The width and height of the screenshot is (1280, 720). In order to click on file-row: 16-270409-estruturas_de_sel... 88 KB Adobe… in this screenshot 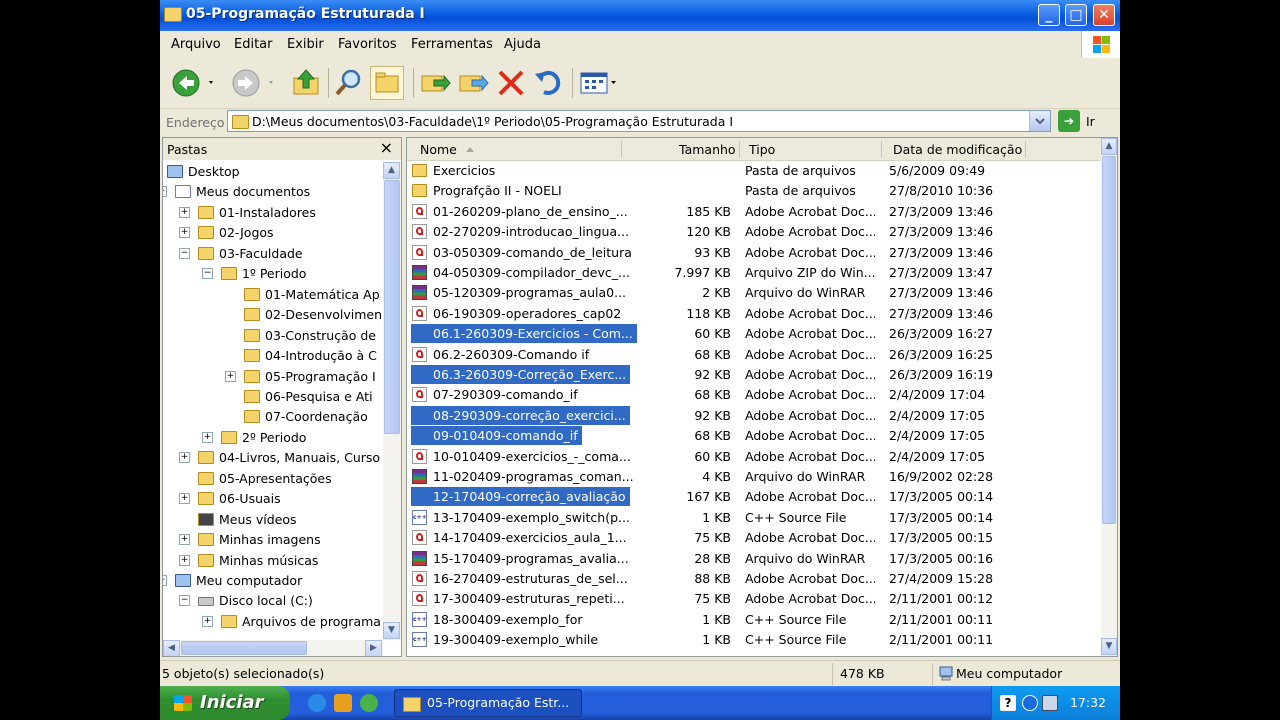, I will do `click(754, 579)`.